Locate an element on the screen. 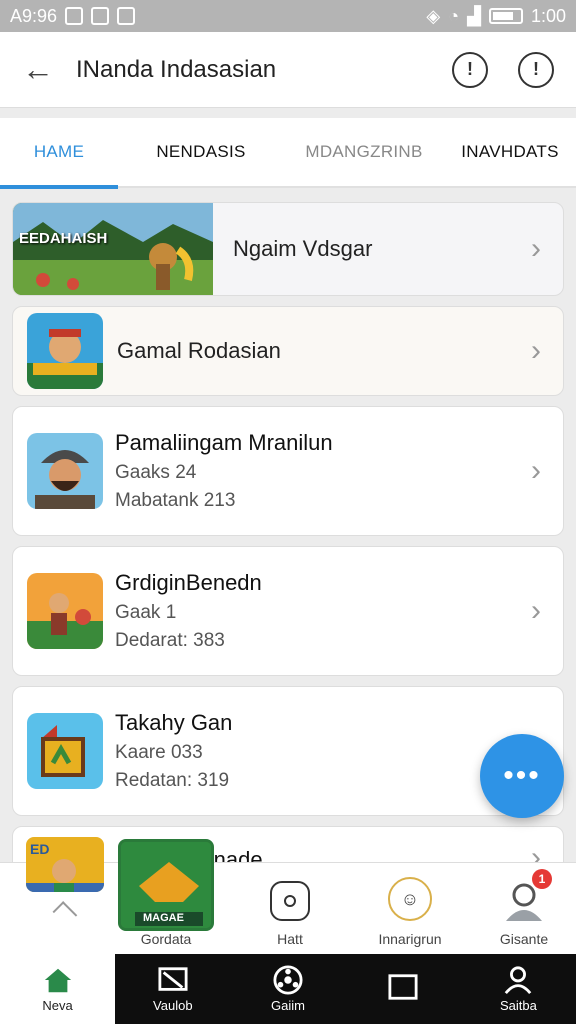 Image resolution: width=576 pixels, height=1024 pixels. bottom-navigation: Neva Vaulob Gaiim Saitba is located at coordinates (288, 989).